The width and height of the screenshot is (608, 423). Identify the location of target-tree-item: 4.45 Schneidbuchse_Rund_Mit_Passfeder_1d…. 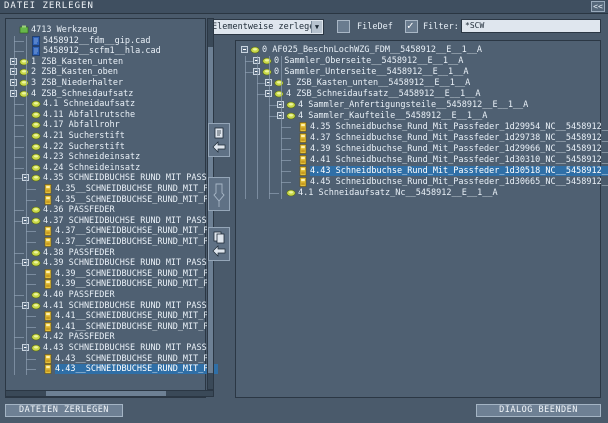
(422, 182).